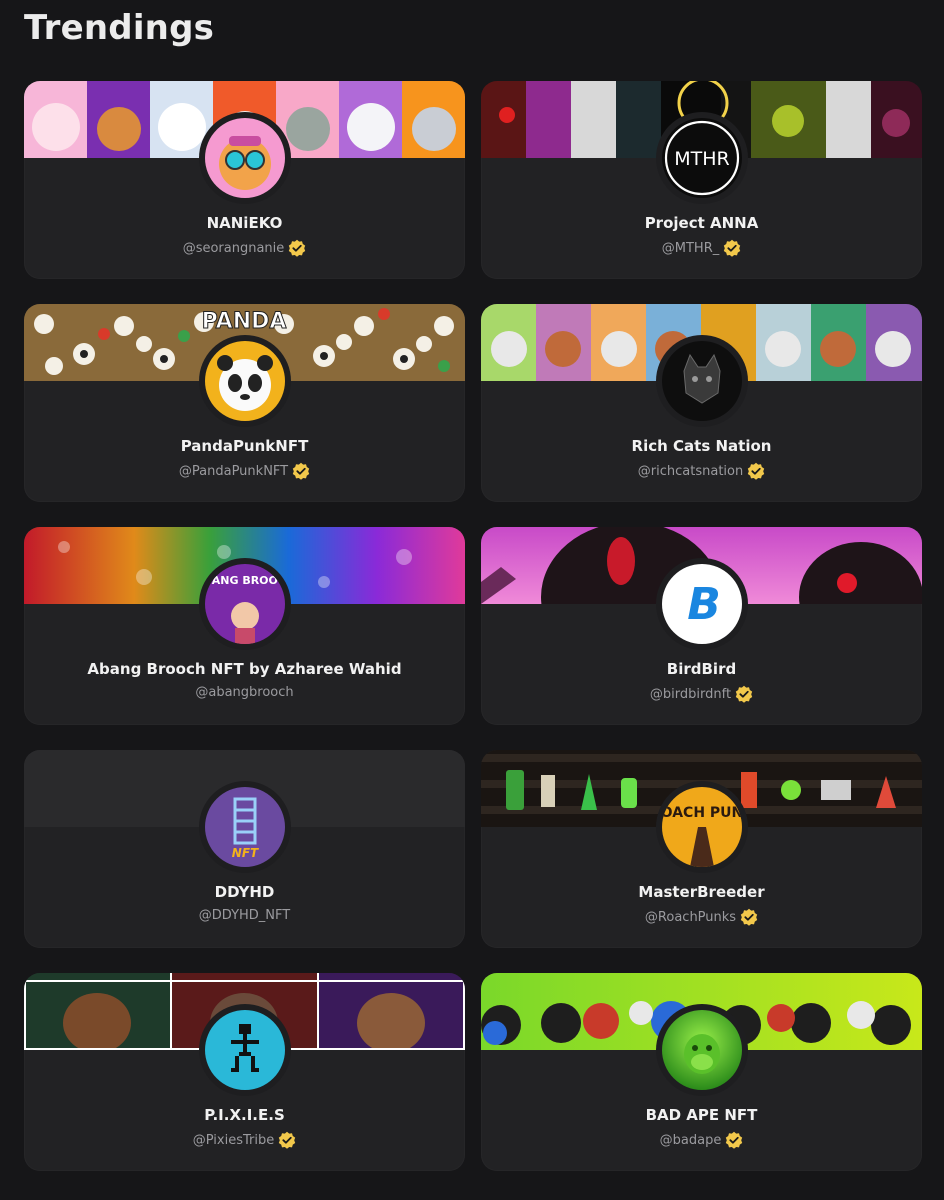 This screenshot has width=944, height=1200. Describe the element at coordinates (691, 1140) in the screenshot. I see `collection-handle: @badape` at that location.